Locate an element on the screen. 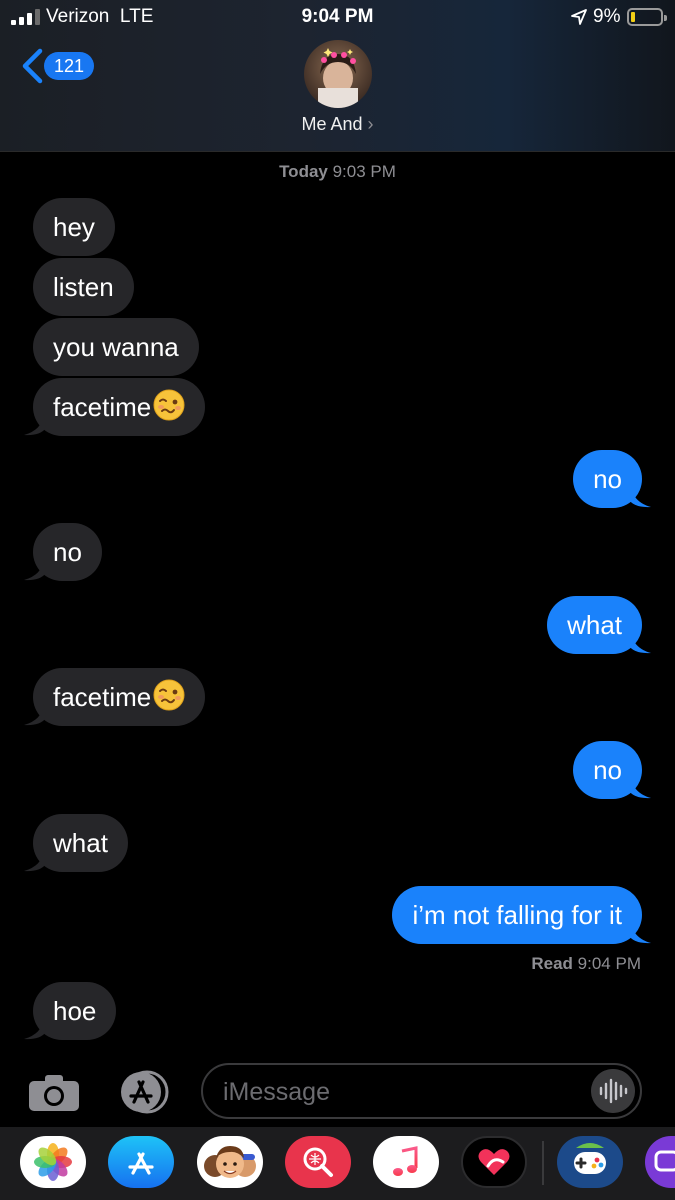 The width and height of the screenshot is (675, 1200). search-images-icon is located at coordinates (318, 1162).